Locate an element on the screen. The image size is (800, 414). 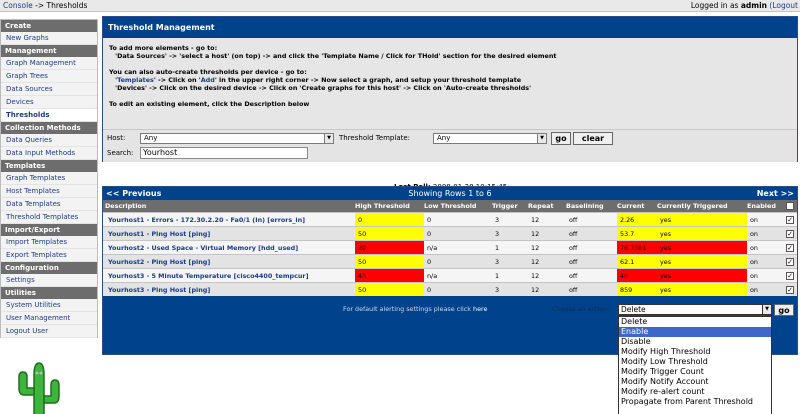
sidebar-section-header: Import/Export is located at coordinates (49, 230).